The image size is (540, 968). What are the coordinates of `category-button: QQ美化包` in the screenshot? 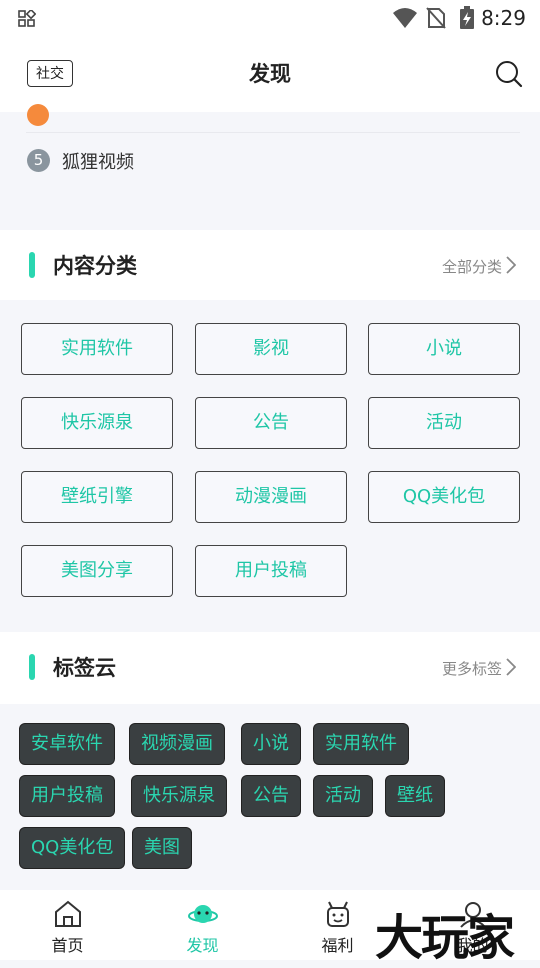 It's located at (444, 497).